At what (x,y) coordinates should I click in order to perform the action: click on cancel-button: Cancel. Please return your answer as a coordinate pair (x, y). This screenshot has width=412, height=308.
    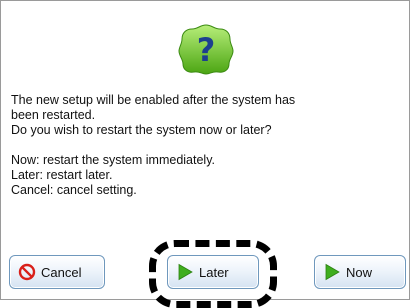
    Looking at the image, I should click on (57, 272).